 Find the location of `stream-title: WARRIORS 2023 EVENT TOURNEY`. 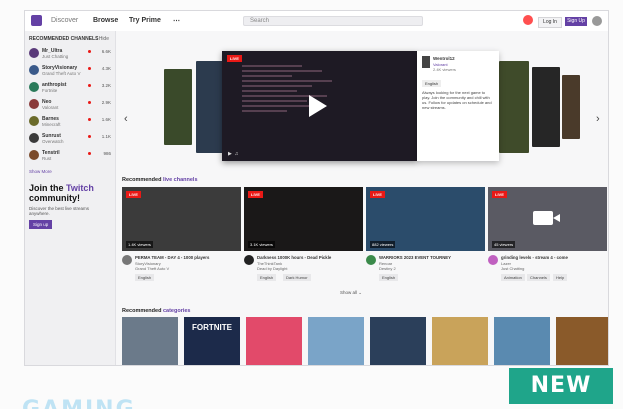

stream-title: WARRIORS 2023 EVENT TOURNEY is located at coordinates (432, 257).